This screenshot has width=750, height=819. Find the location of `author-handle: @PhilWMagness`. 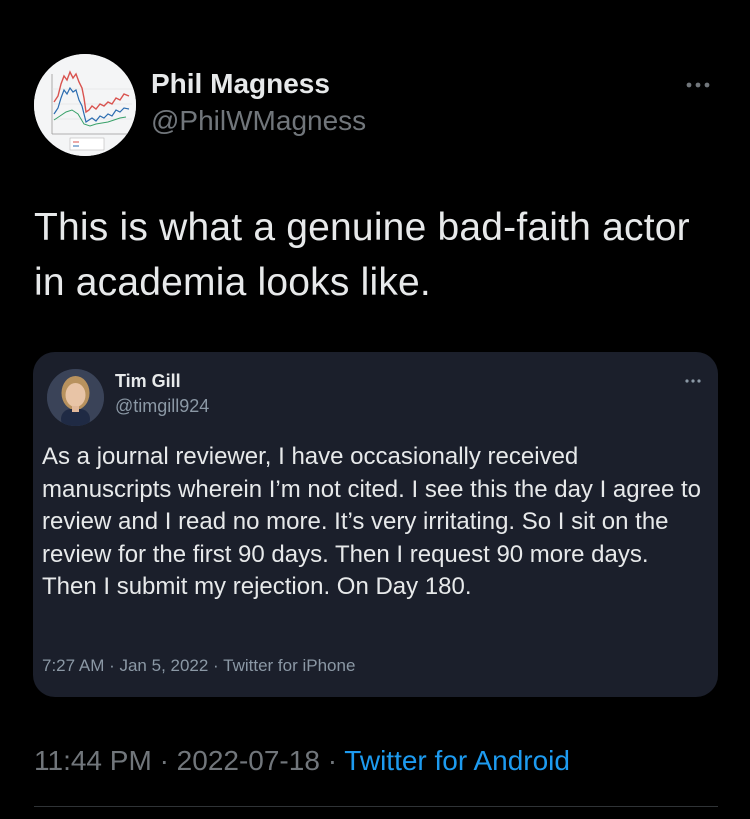

author-handle: @PhilWMagness is located at coordinates (258, 121).